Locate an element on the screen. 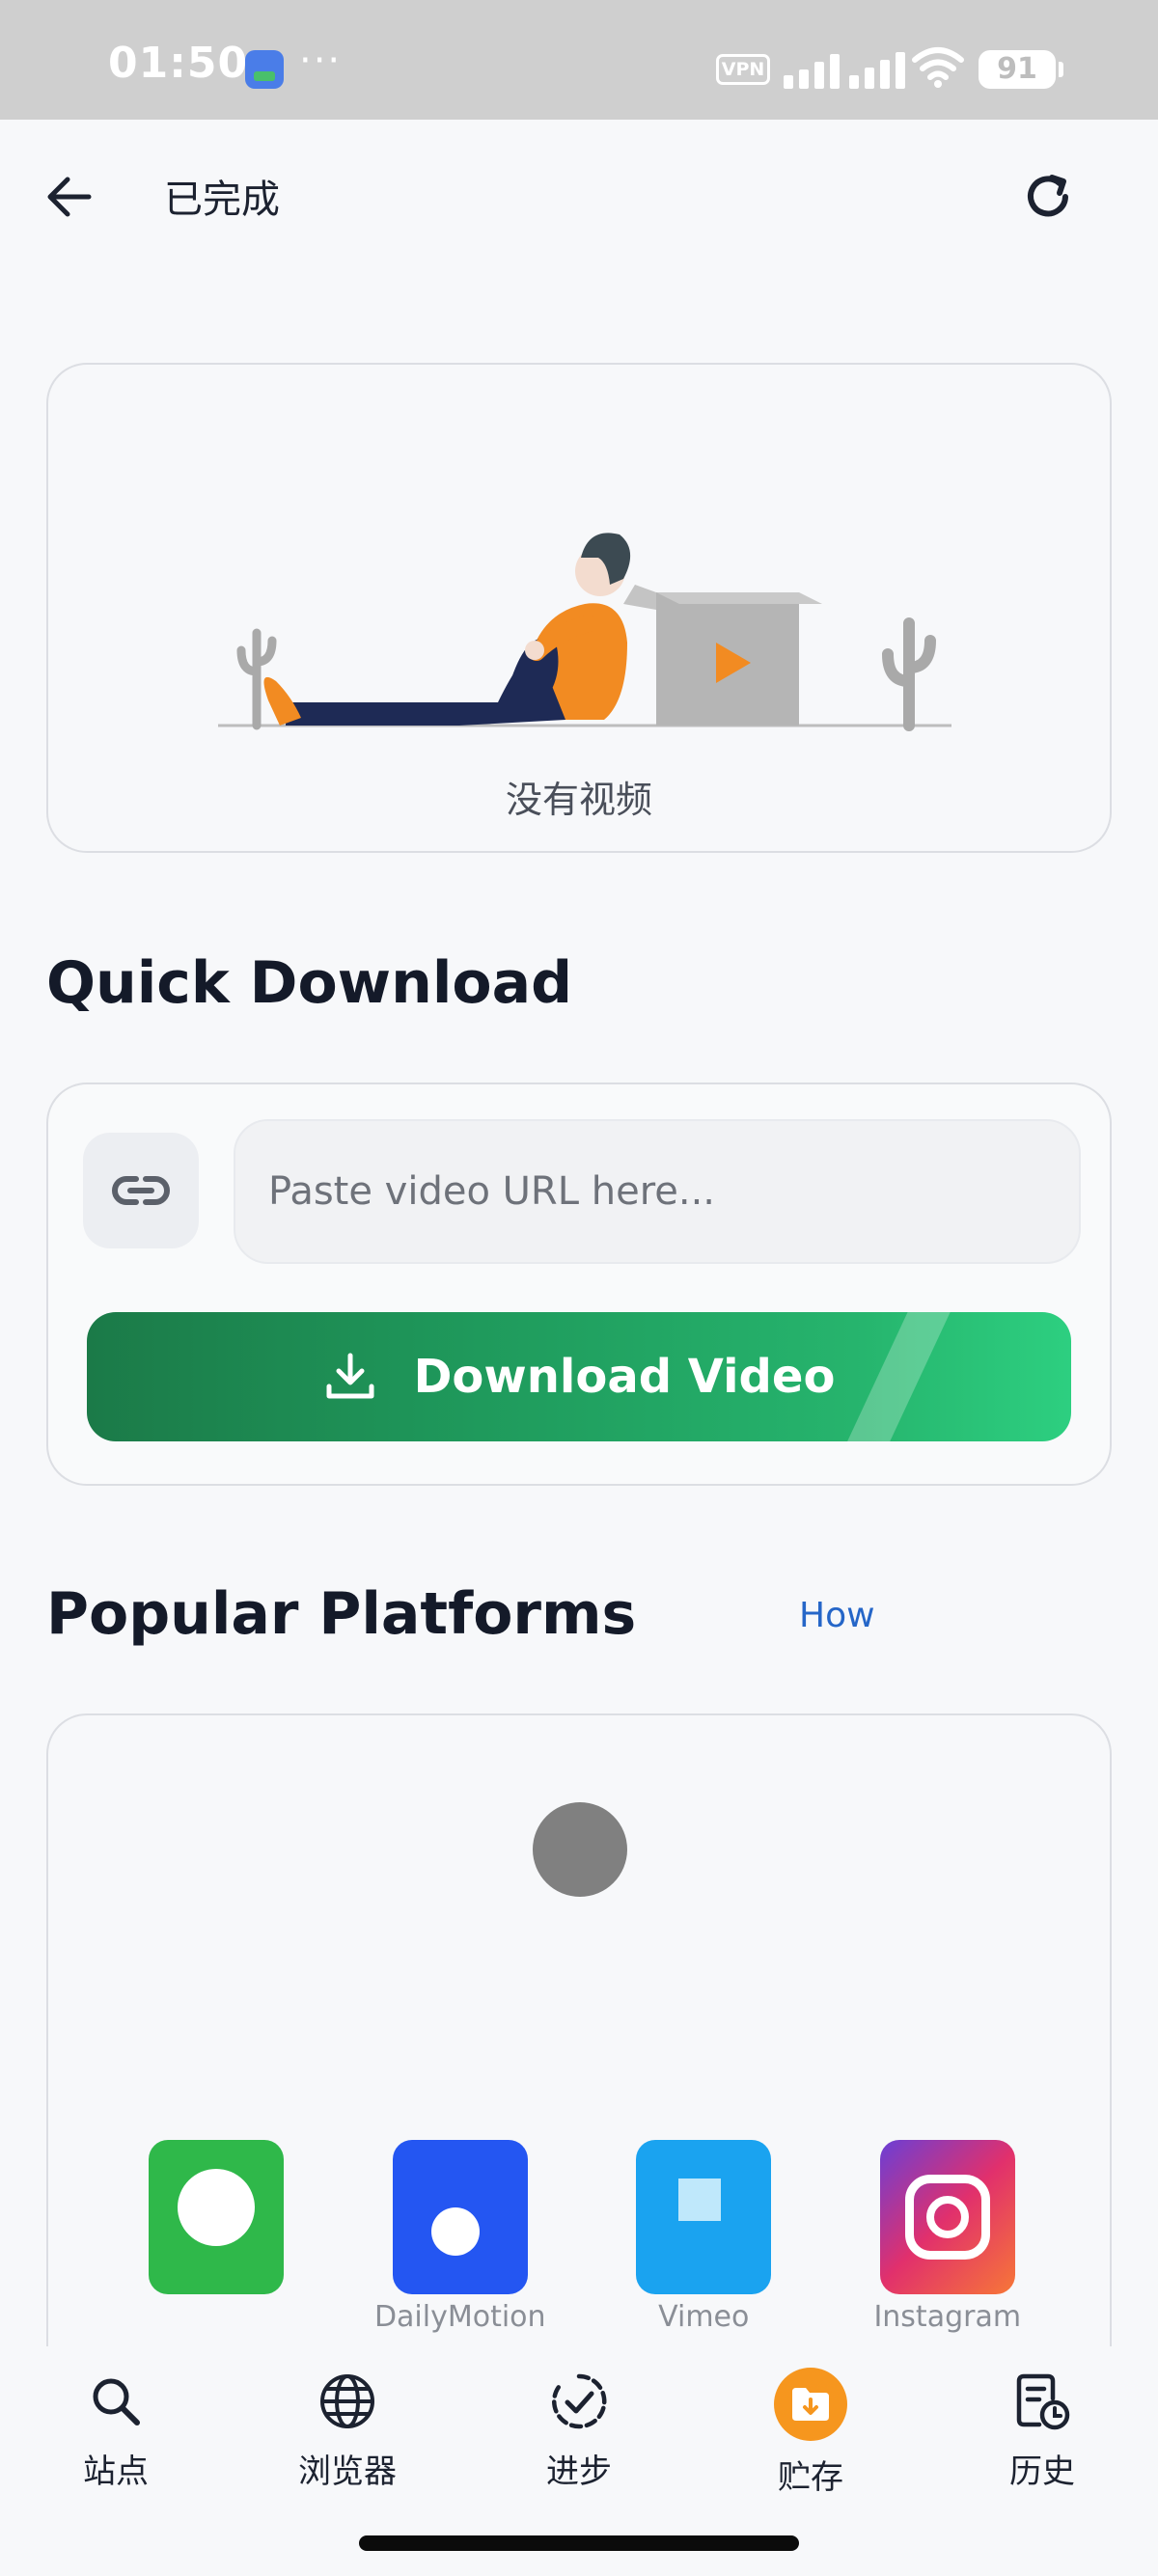  progress-check-icon is located at coordinates (579, 2401).